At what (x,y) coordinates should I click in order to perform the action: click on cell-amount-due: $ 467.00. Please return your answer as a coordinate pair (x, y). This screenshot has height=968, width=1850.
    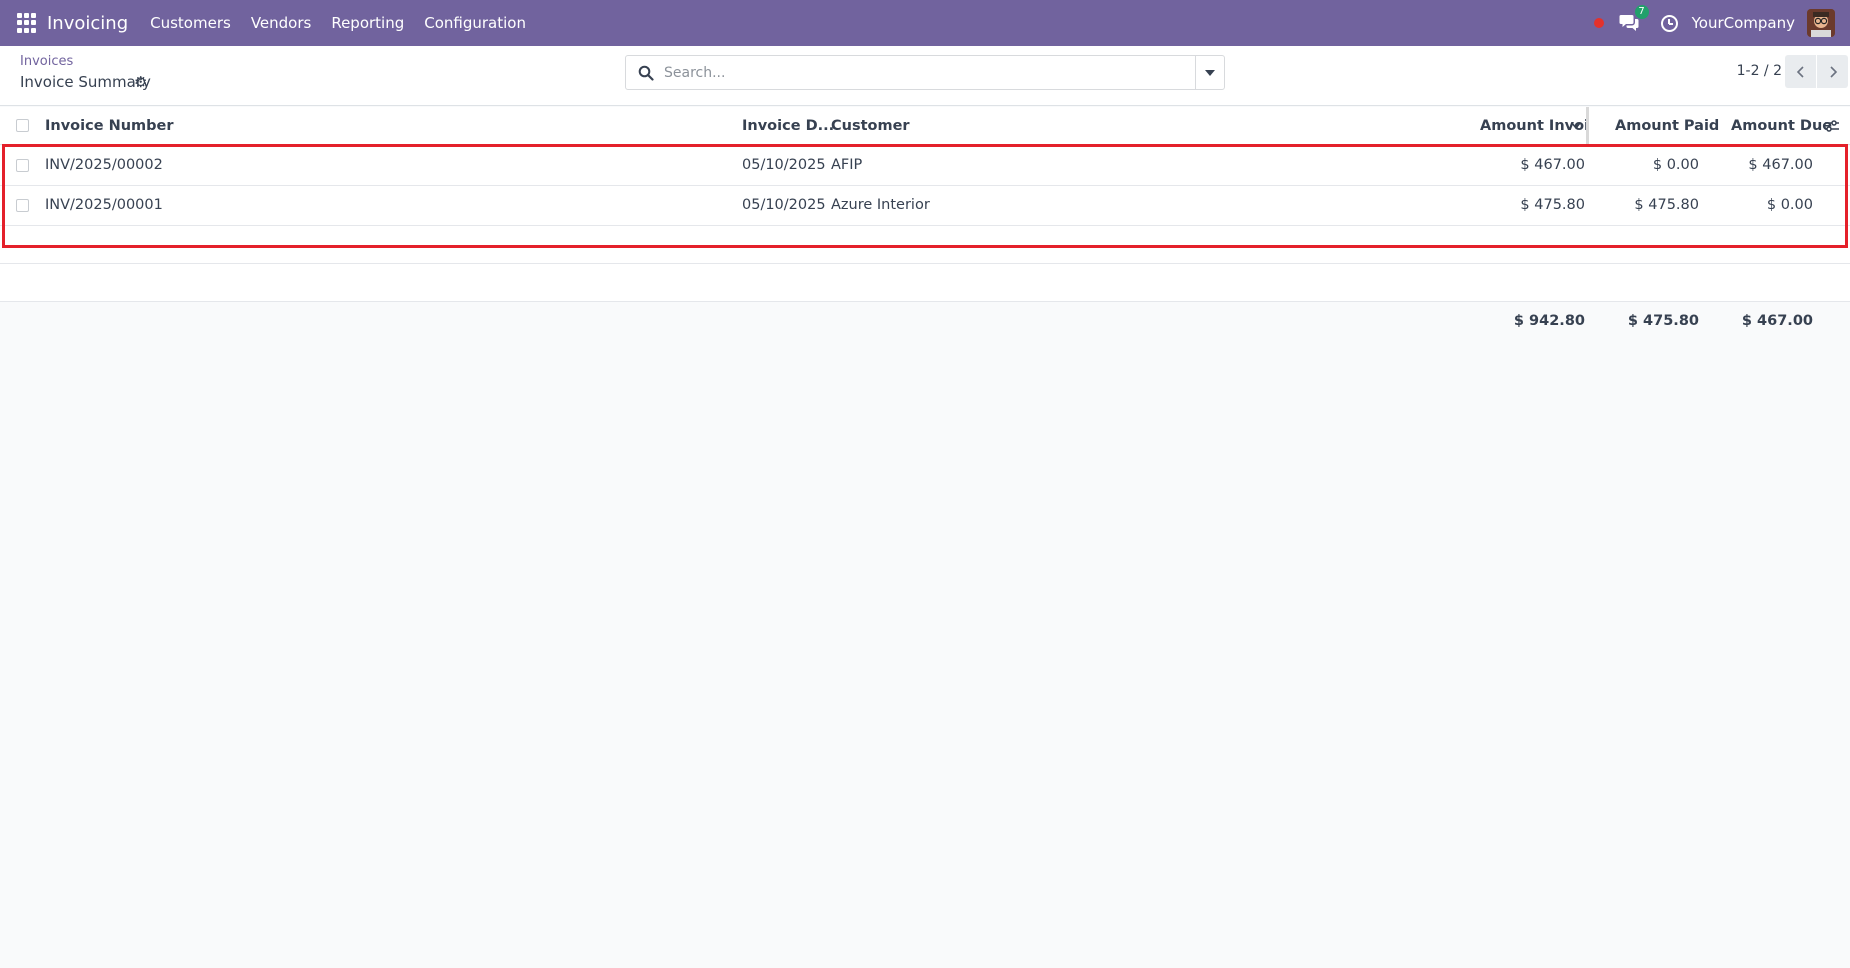
    Looking at the image, I should click on (1780, 165).